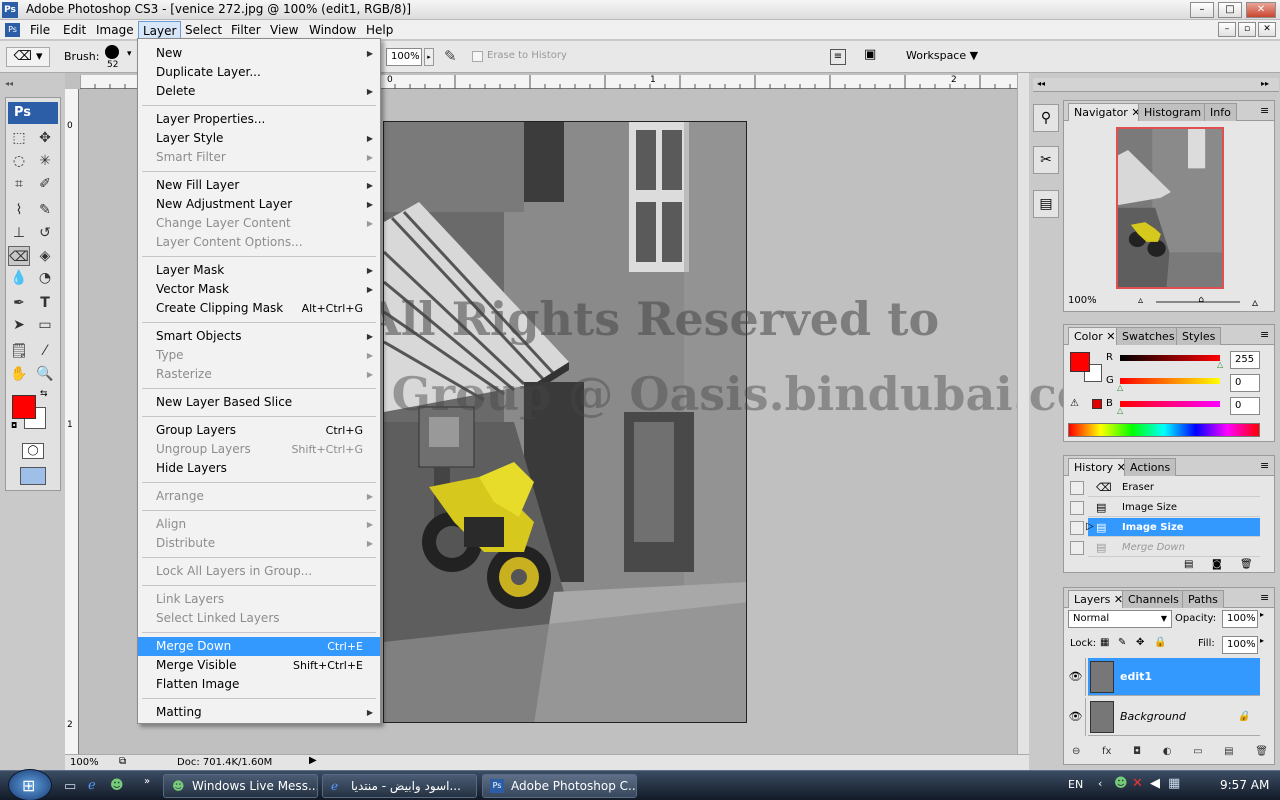 The image size is (1280, 800). What do you see at coordinates (259, 270) in the screenshot?
I see `layer-menu-item: Layer Mask ▶` at bounding box center [259, 270].